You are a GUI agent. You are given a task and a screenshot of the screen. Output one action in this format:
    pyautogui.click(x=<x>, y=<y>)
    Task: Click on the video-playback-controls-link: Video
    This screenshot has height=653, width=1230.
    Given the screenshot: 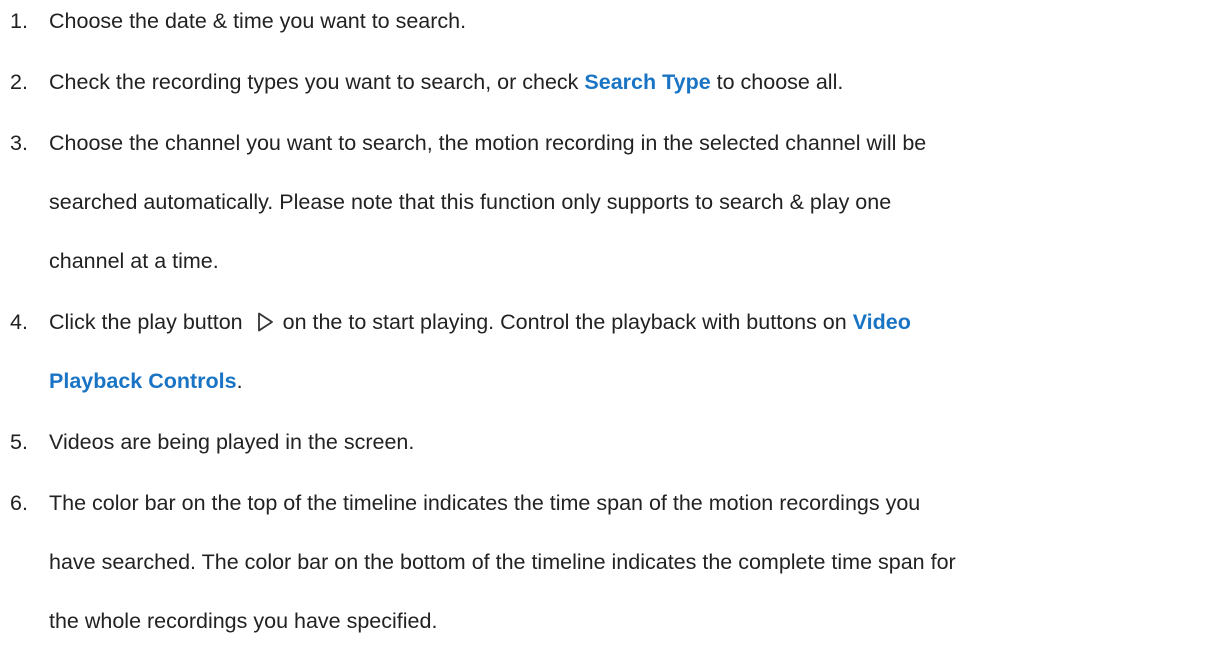 What is the action you would take?
    pyautogui.click(x=882, y=322)
    